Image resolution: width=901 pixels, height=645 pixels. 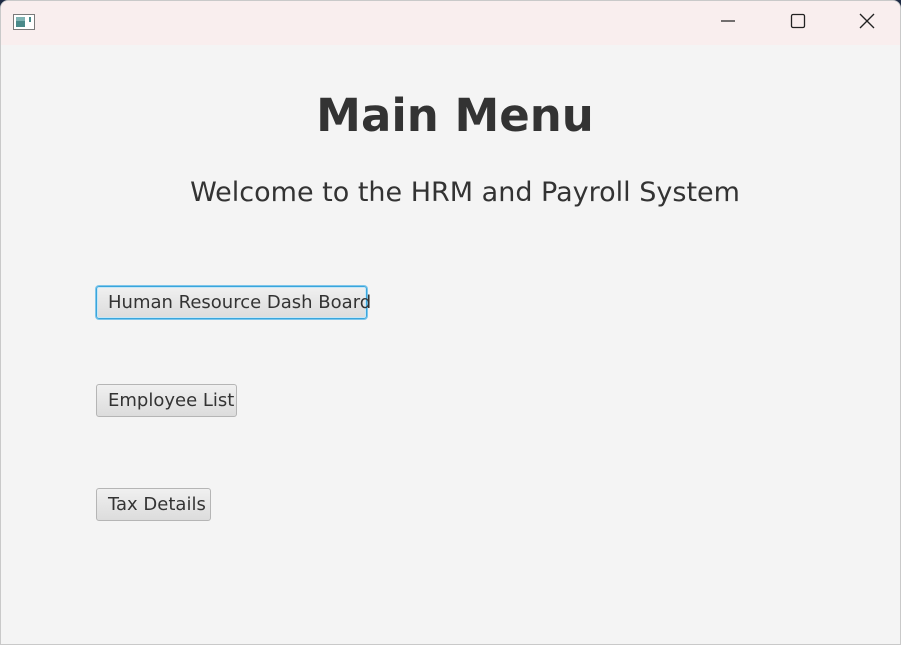 I want to click on close-button, so click(x=866, y=23).